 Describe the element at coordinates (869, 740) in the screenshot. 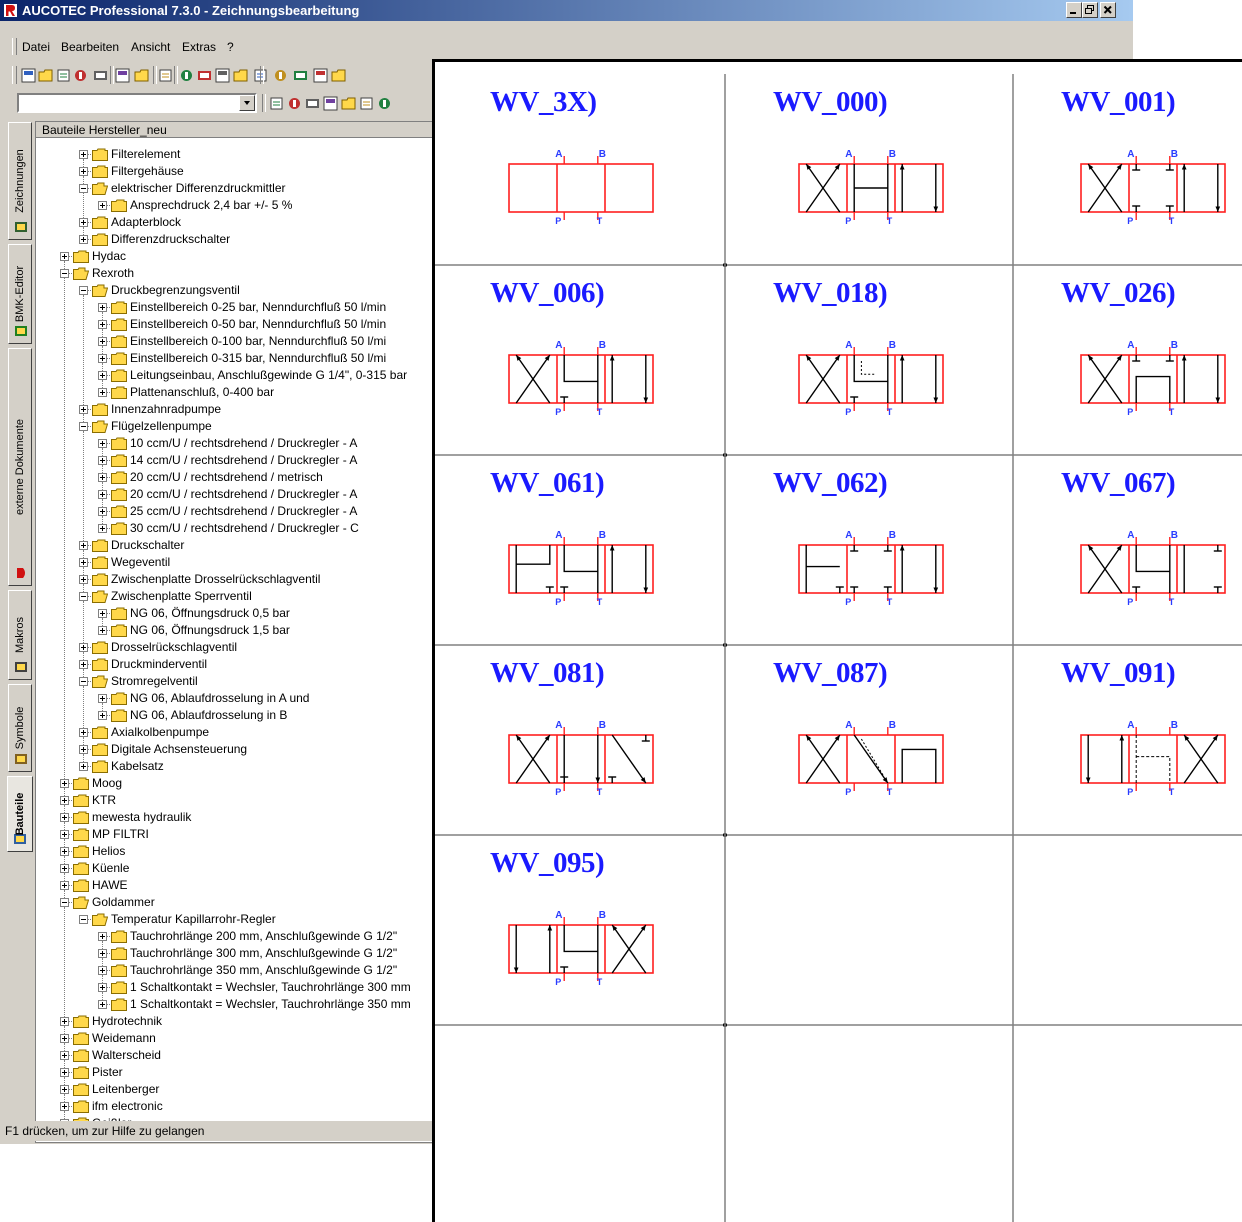

I see `symbol-cell: WV_087) A B P T` at that location.